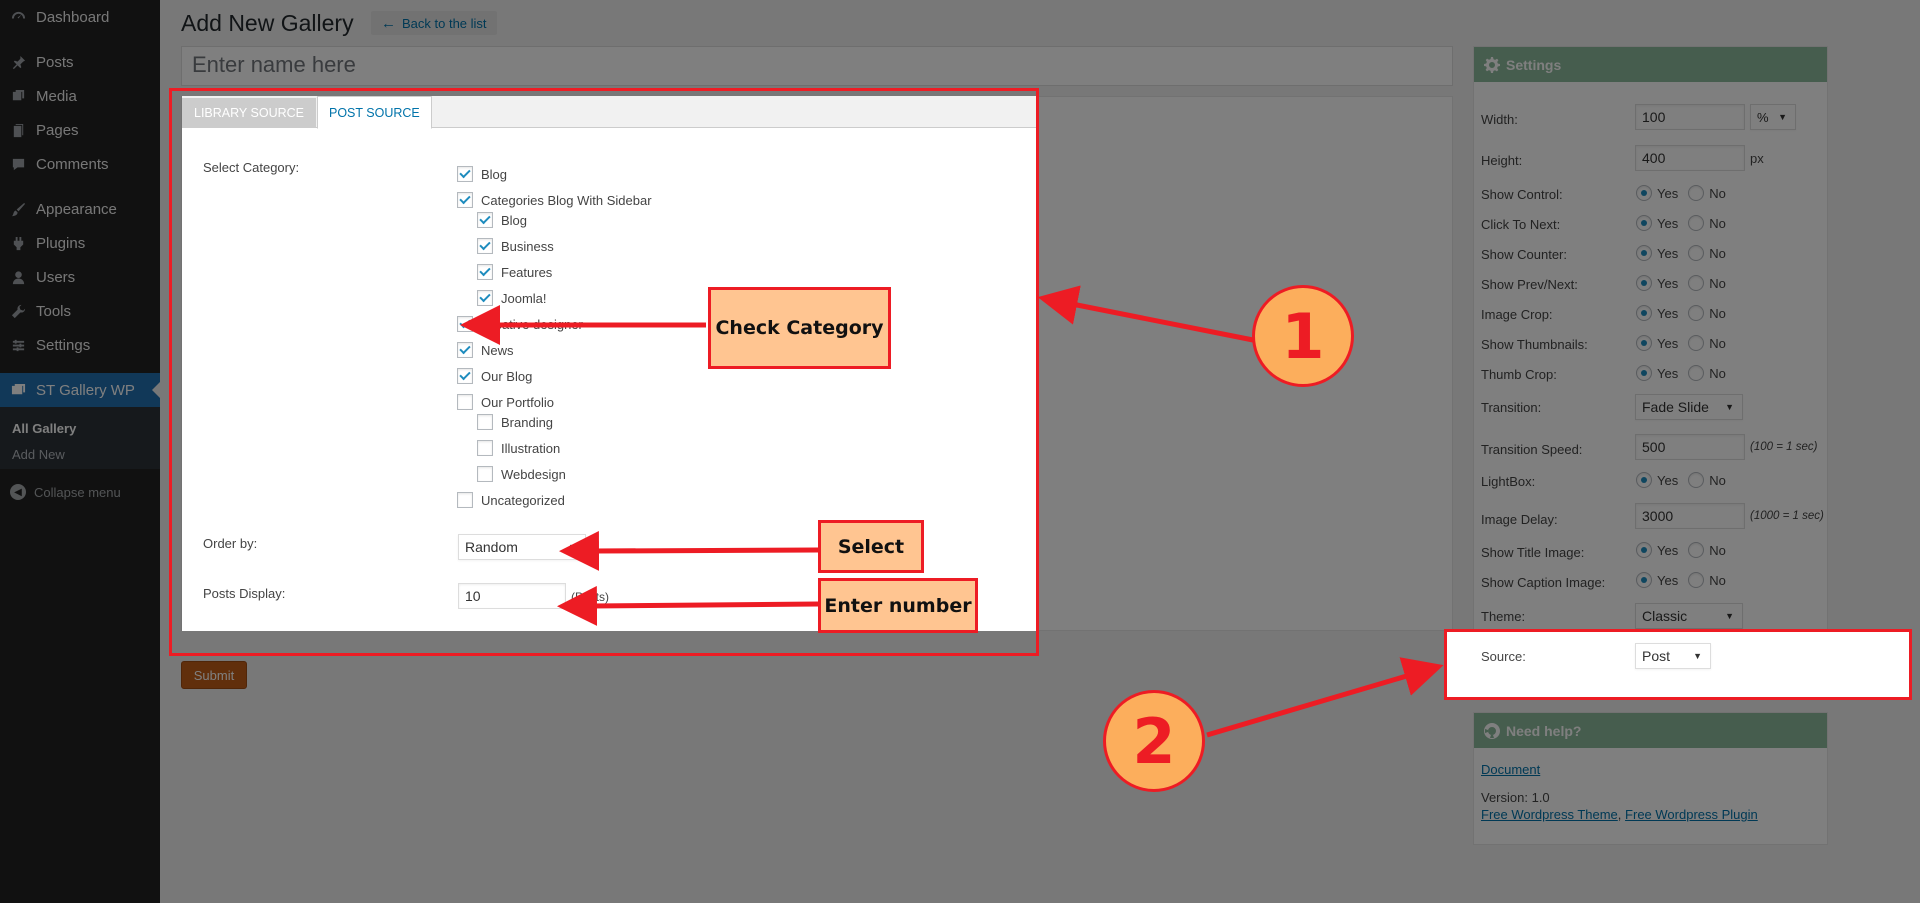 This screenshot has height=903, width=1920. Describe the element at coordinates (1154, 741) in the screenshot. I see `step-number-2: 2` at that location.